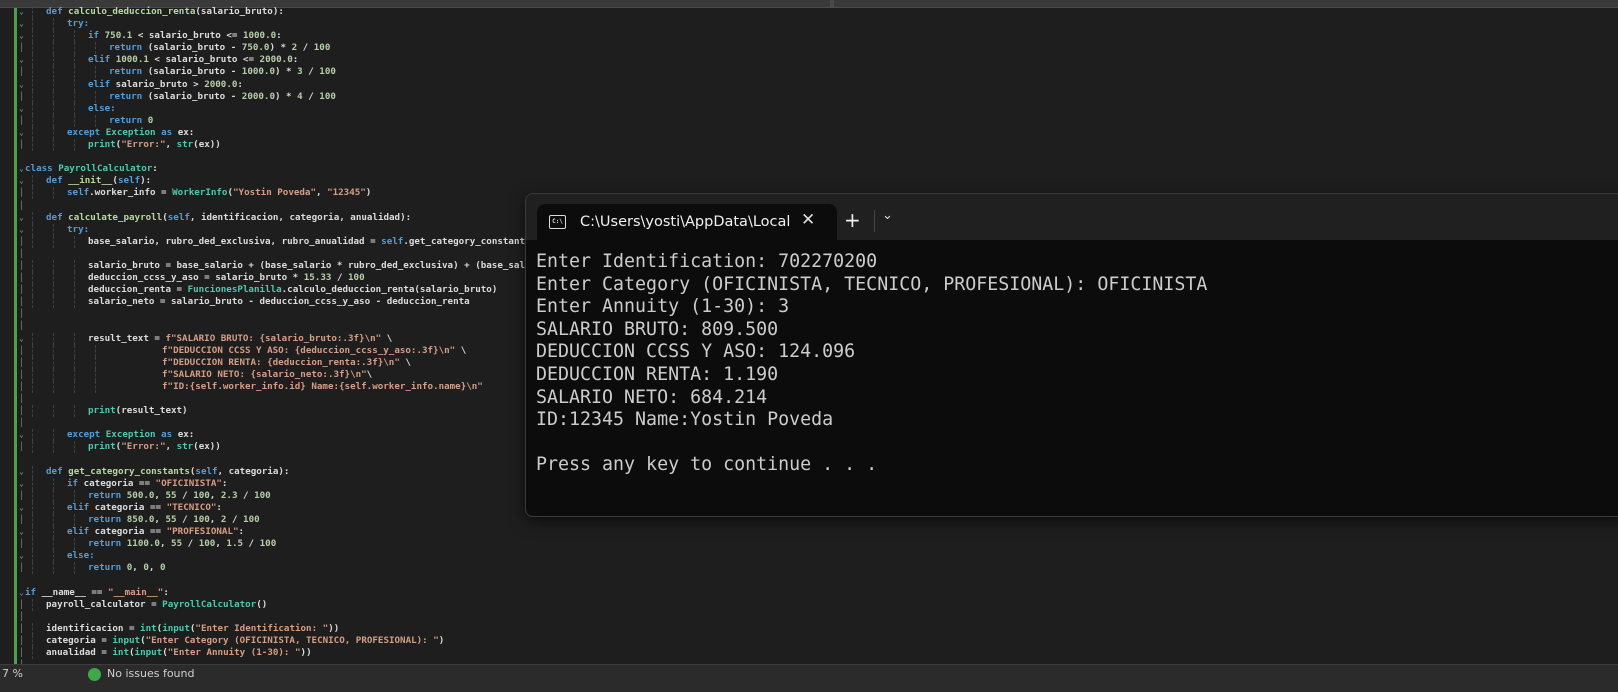 The width and height of the screenshot is (1618, 692). Describe the element at coordinates (809, 132) in the screenshot. I see `code-line: ⌄ except Exception as ex:` at that location.